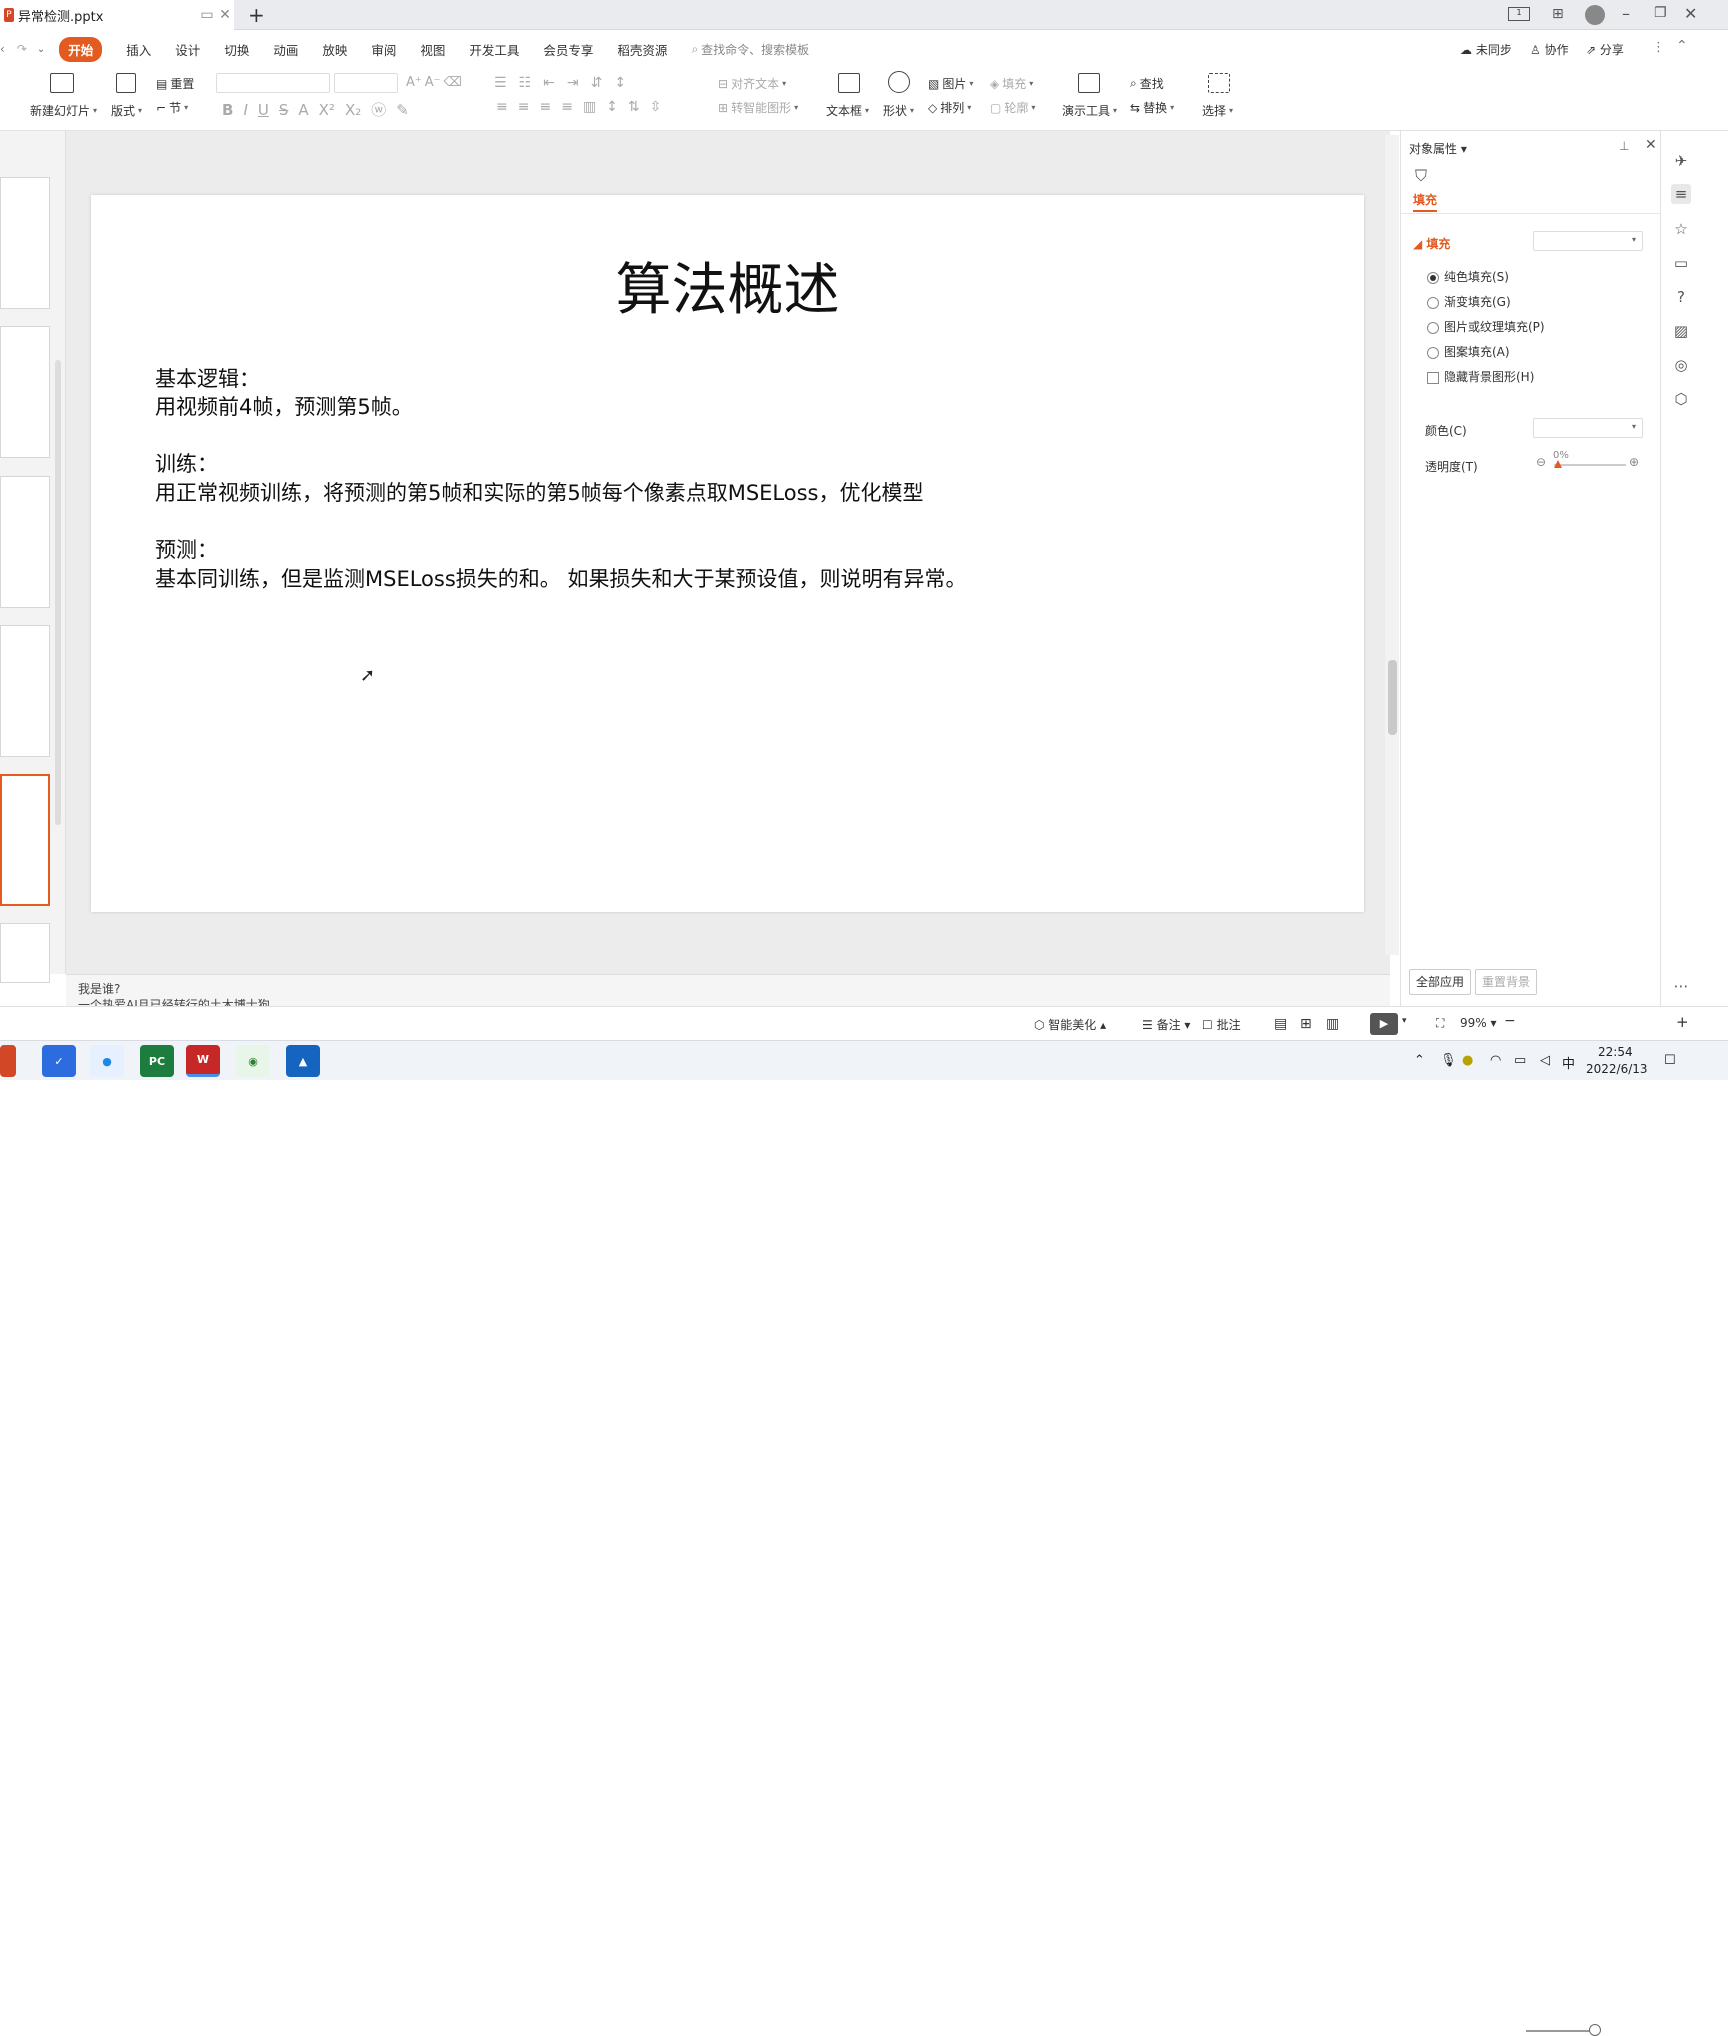 The width and height of the screenshot is (1728, 2036). What do you see at coordinates (727, 285) in the screenshot?
I see `slide-title: 算法概述` at bounding box center [727, 285].